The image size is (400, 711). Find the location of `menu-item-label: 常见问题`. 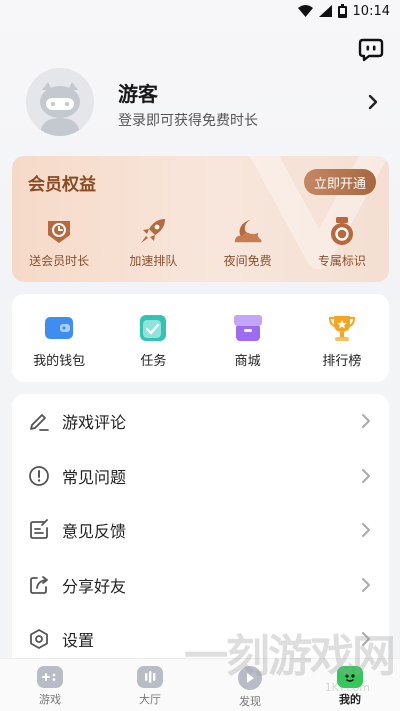

menu-item-label: 常见问题 is located at coordinates (94, 477).